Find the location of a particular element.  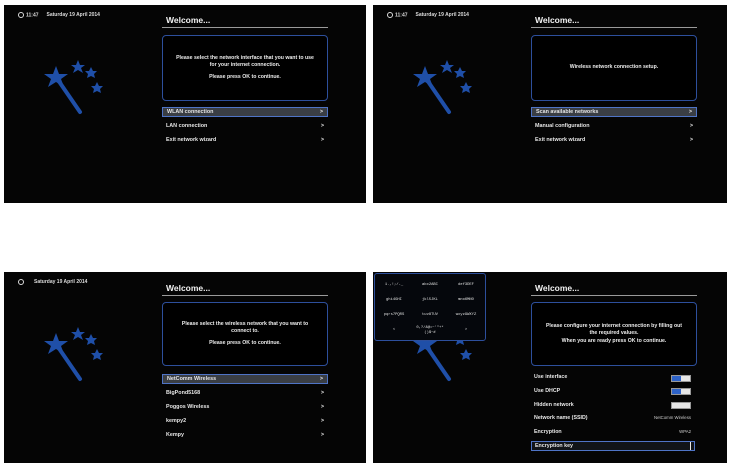

menu-item-scan-networks: Scan available networks > is located at coordinates (614, 112).